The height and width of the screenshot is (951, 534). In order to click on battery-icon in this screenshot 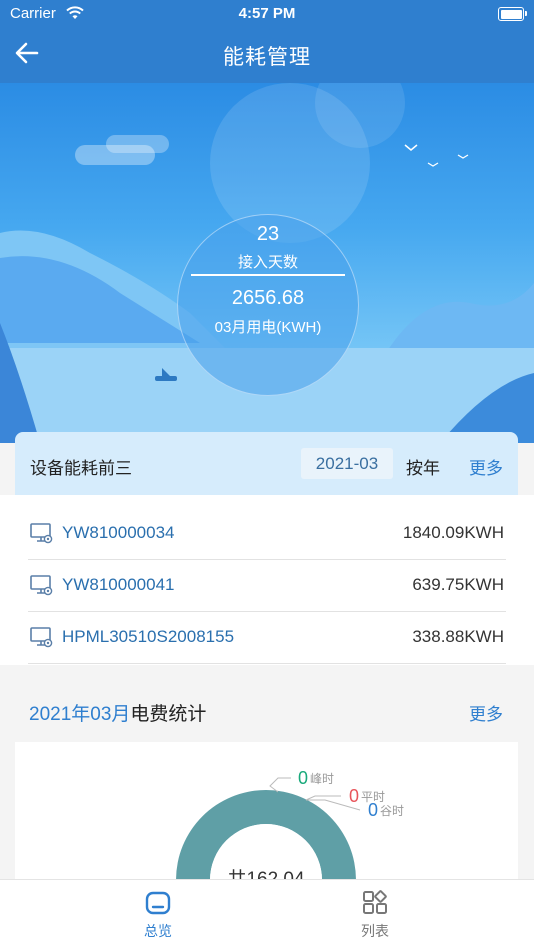, I will do `click(512, 14)`.